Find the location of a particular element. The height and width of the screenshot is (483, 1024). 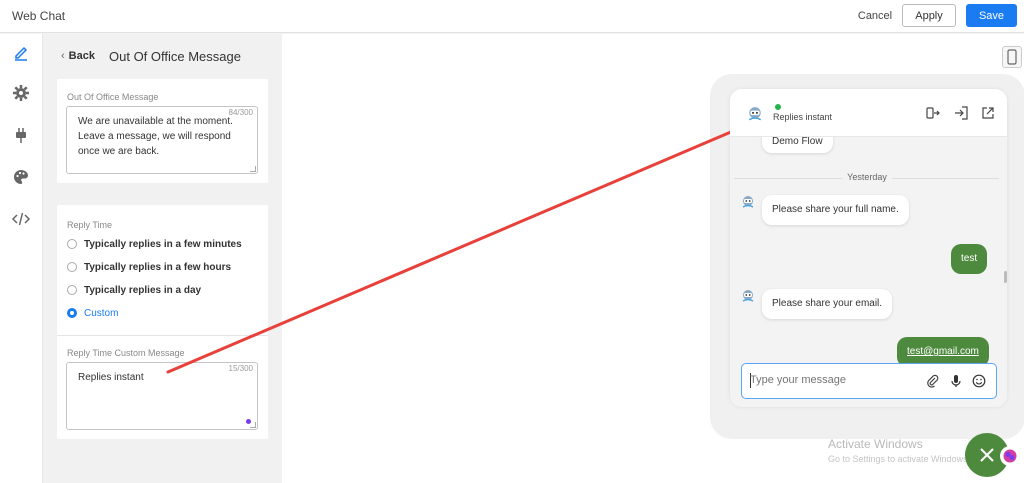

gear-icon is located at coordinates (21, 93).